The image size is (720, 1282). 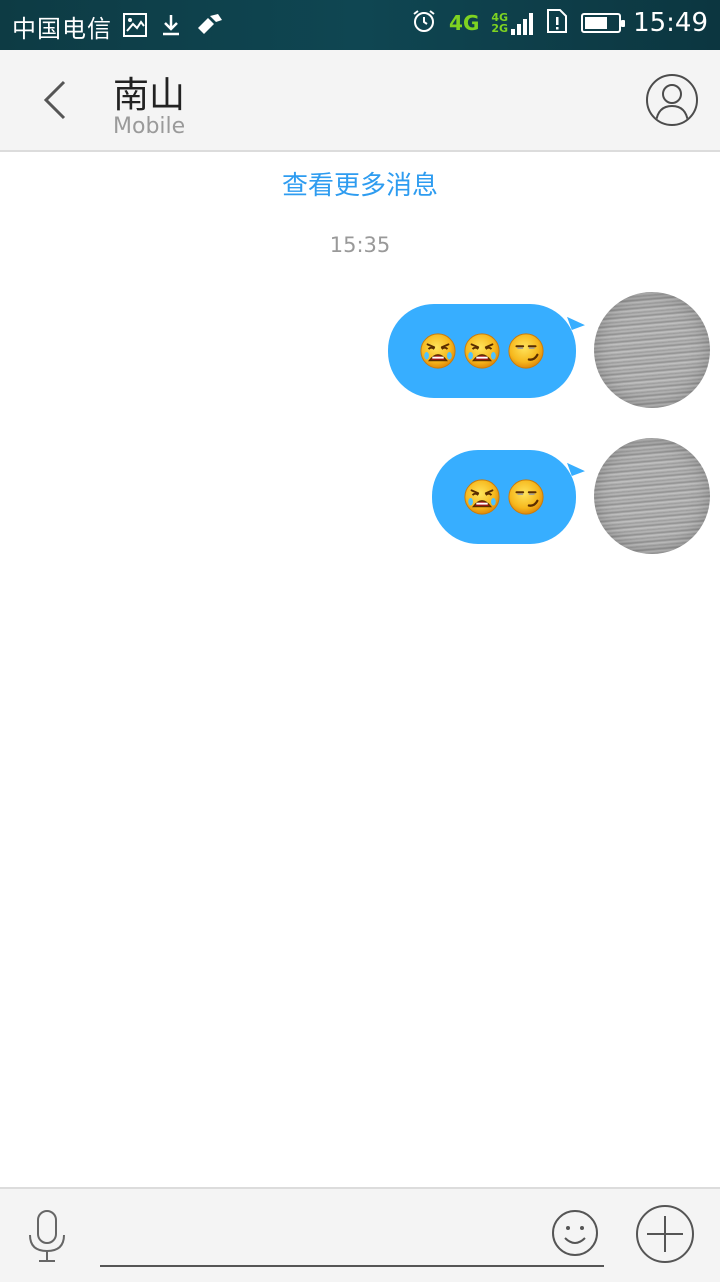 What do you see at coordinates (596, 23) in the screenshot?
I see `battery-level-fill` at bounding box center [596, 23].